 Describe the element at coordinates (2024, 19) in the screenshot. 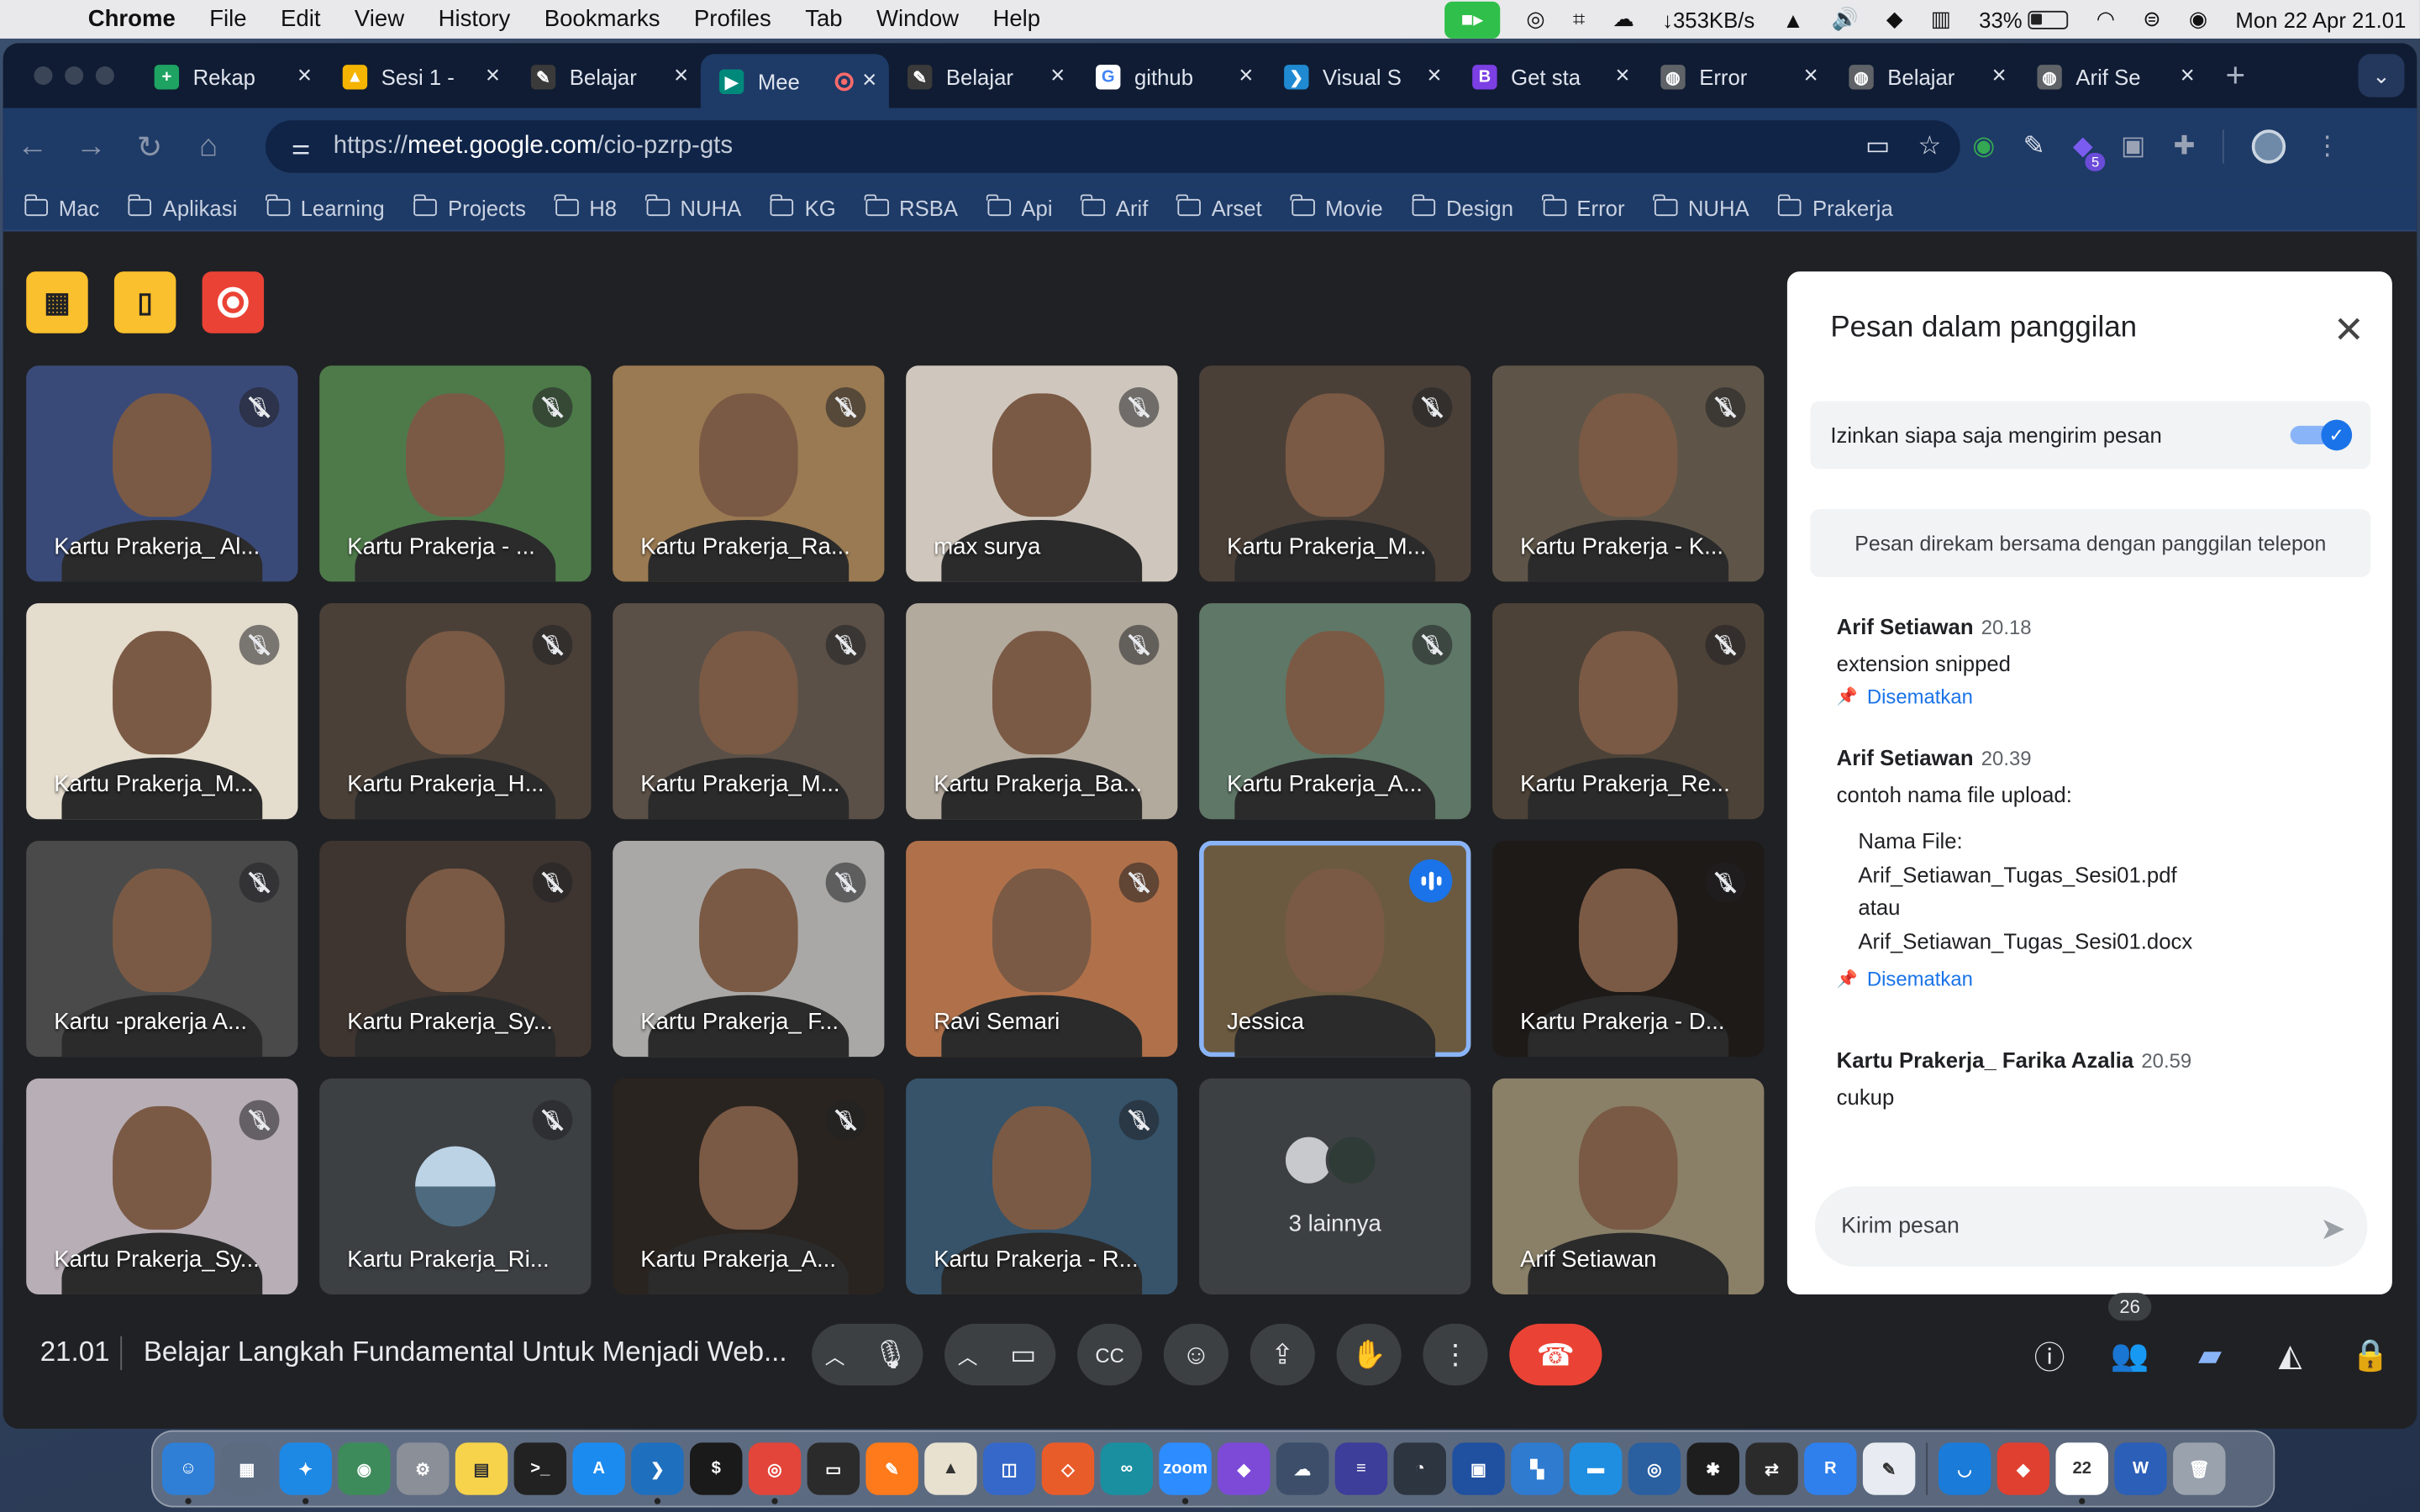

I see `battery-status: 33%` at that location.